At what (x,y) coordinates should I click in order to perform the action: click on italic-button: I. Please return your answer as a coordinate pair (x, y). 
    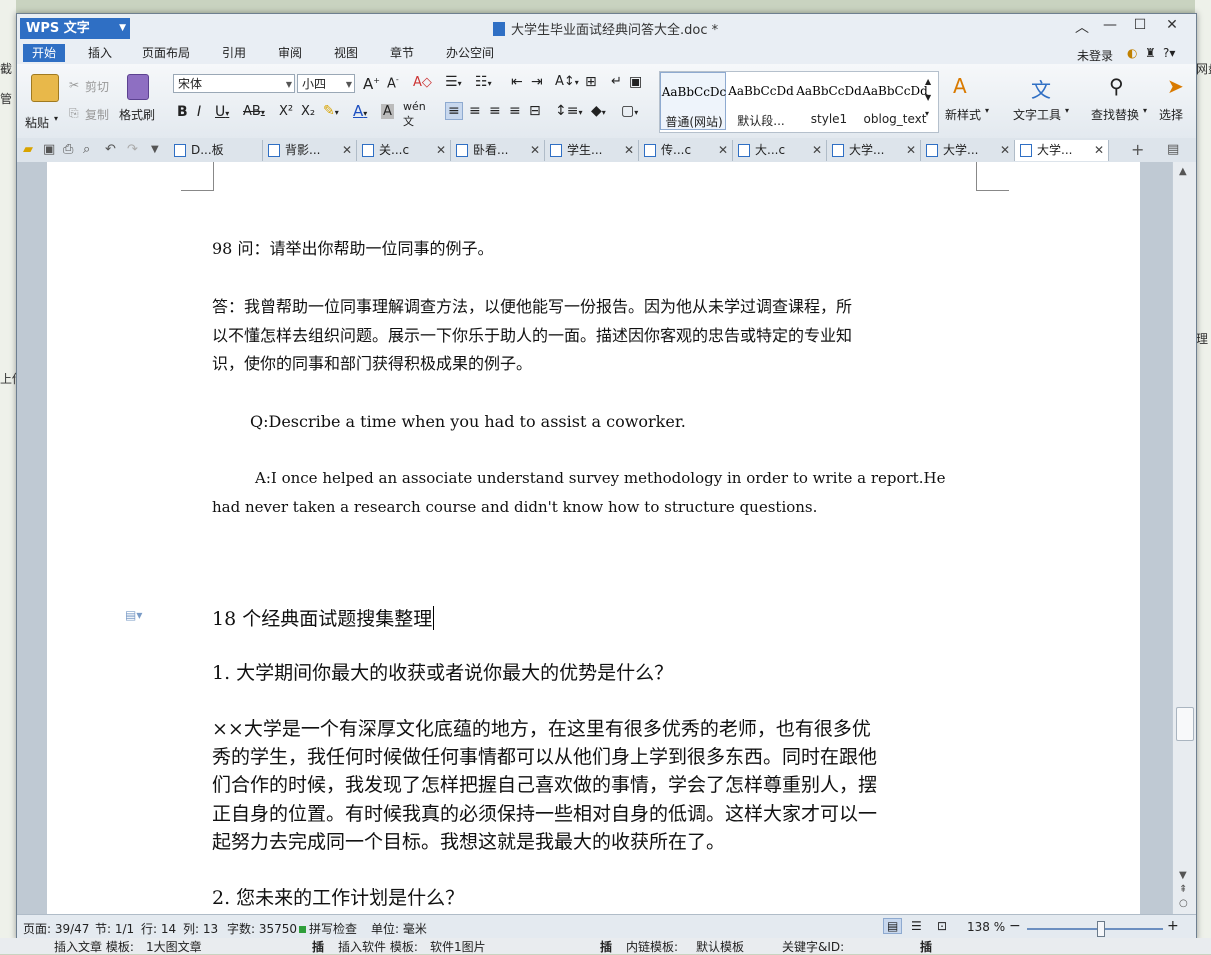
    Looking at the image, I should click on (199, 112).